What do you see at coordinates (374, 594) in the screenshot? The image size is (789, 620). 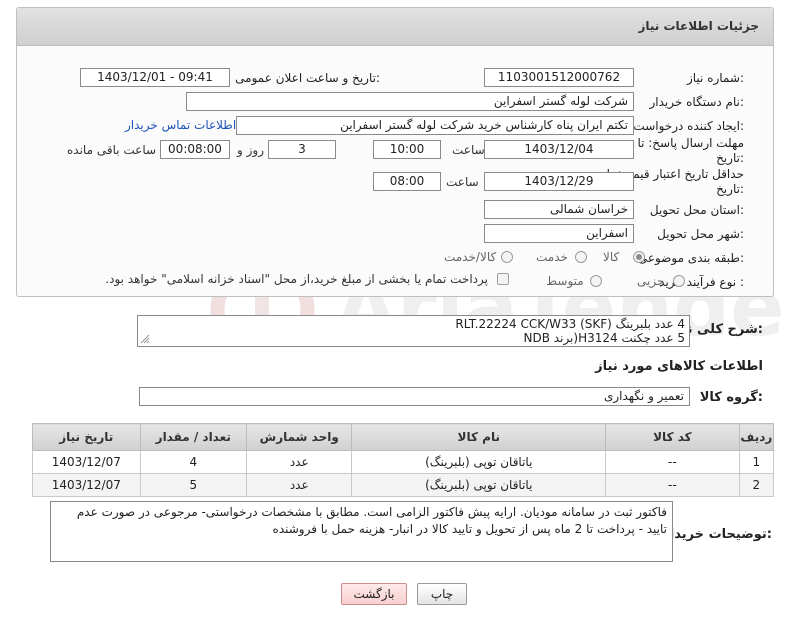 I see `back-button: بازگشت` at bounding box center [374, 594].